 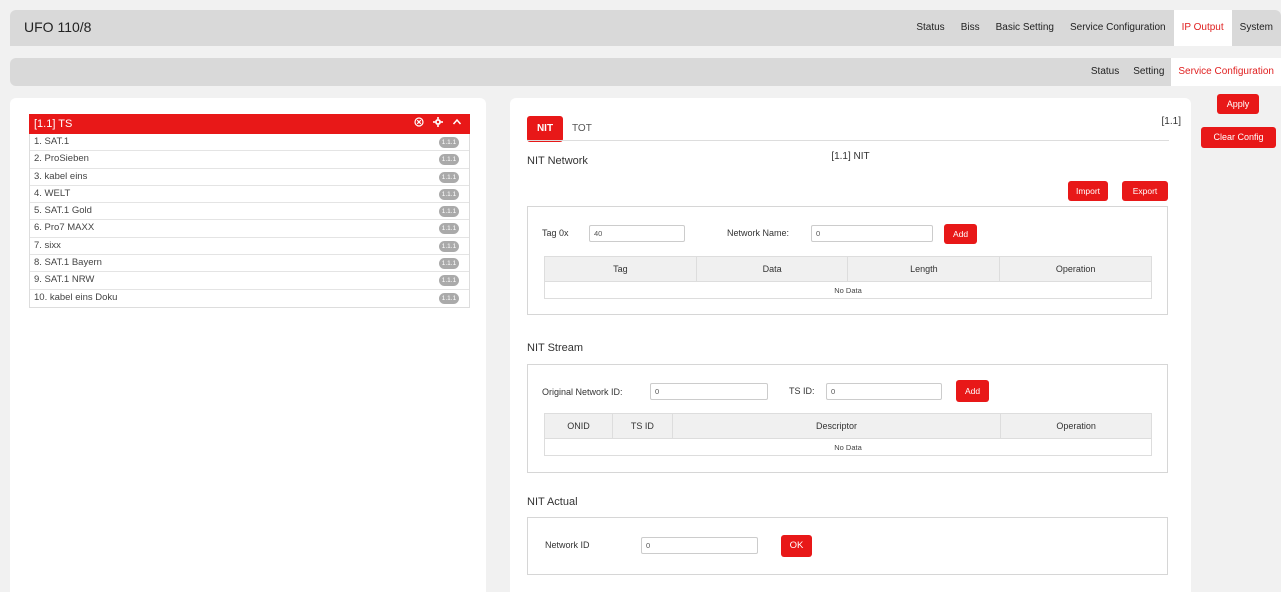 I want to click on nit-stream-table: ONID TS ID Descriptor Operation No Data, so click(x=848, y=434).